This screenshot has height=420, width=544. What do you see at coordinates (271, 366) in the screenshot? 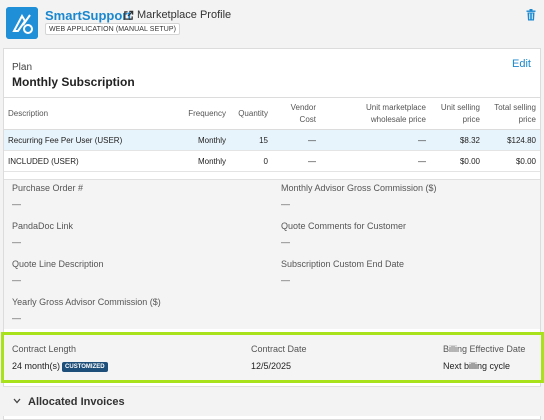
I see `contract-date-value: 12/5/2025` at bounding box center [271, 366].